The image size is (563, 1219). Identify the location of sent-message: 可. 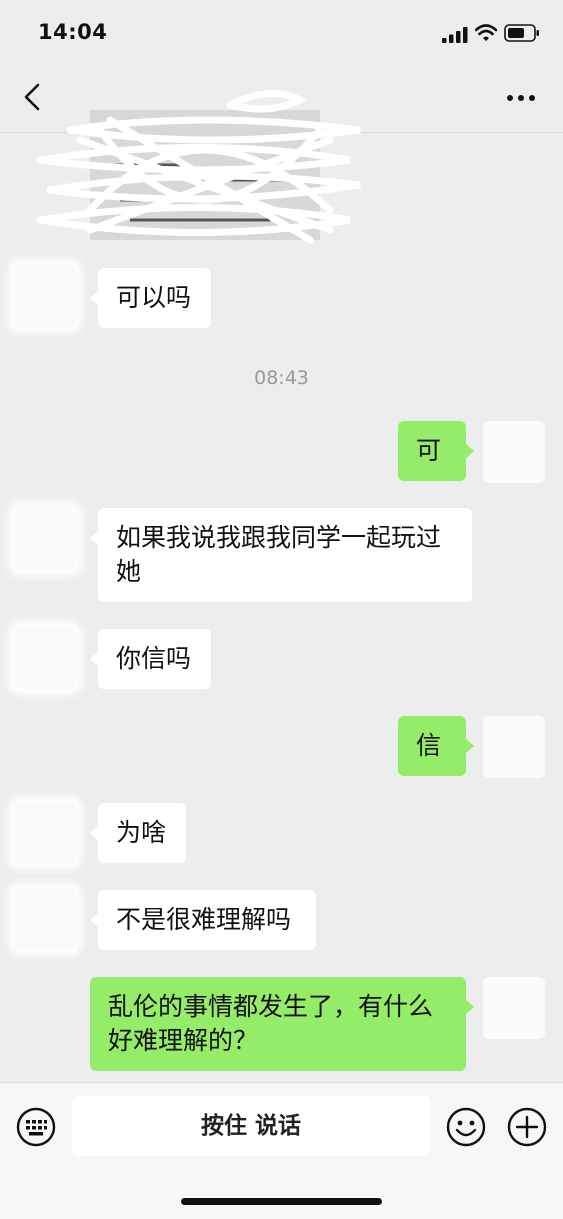
(432, 451).